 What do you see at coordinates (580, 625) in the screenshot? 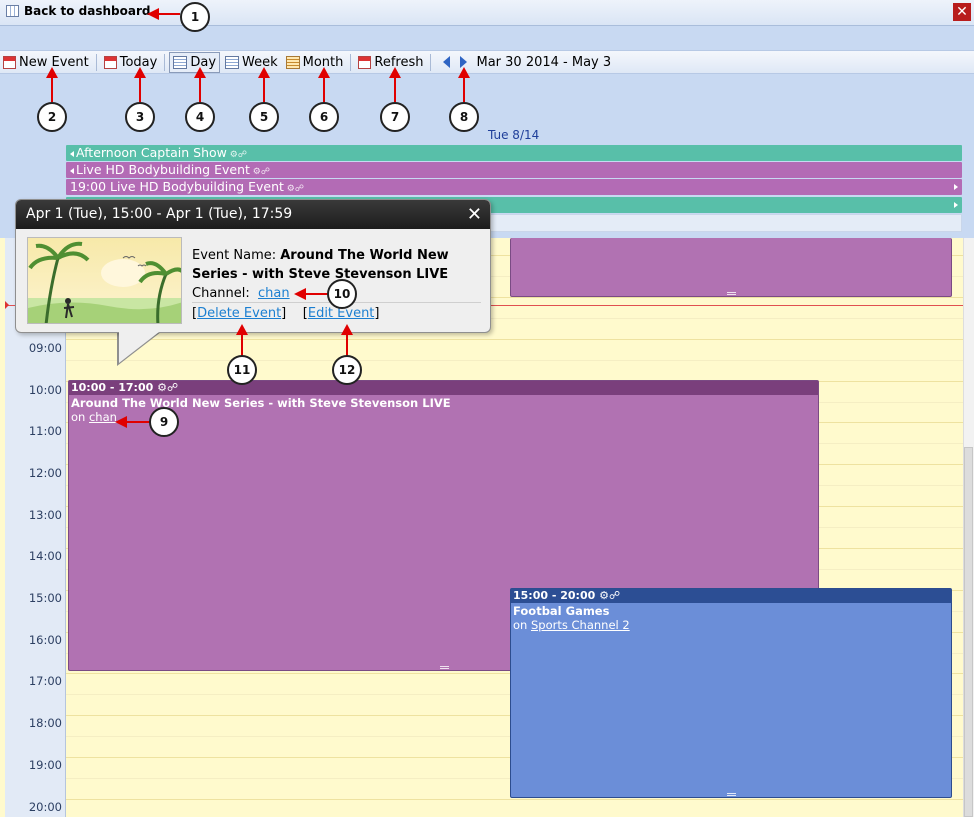
I see `event-channel-link: Sports Channel 2` at bounding box center [580, 625].